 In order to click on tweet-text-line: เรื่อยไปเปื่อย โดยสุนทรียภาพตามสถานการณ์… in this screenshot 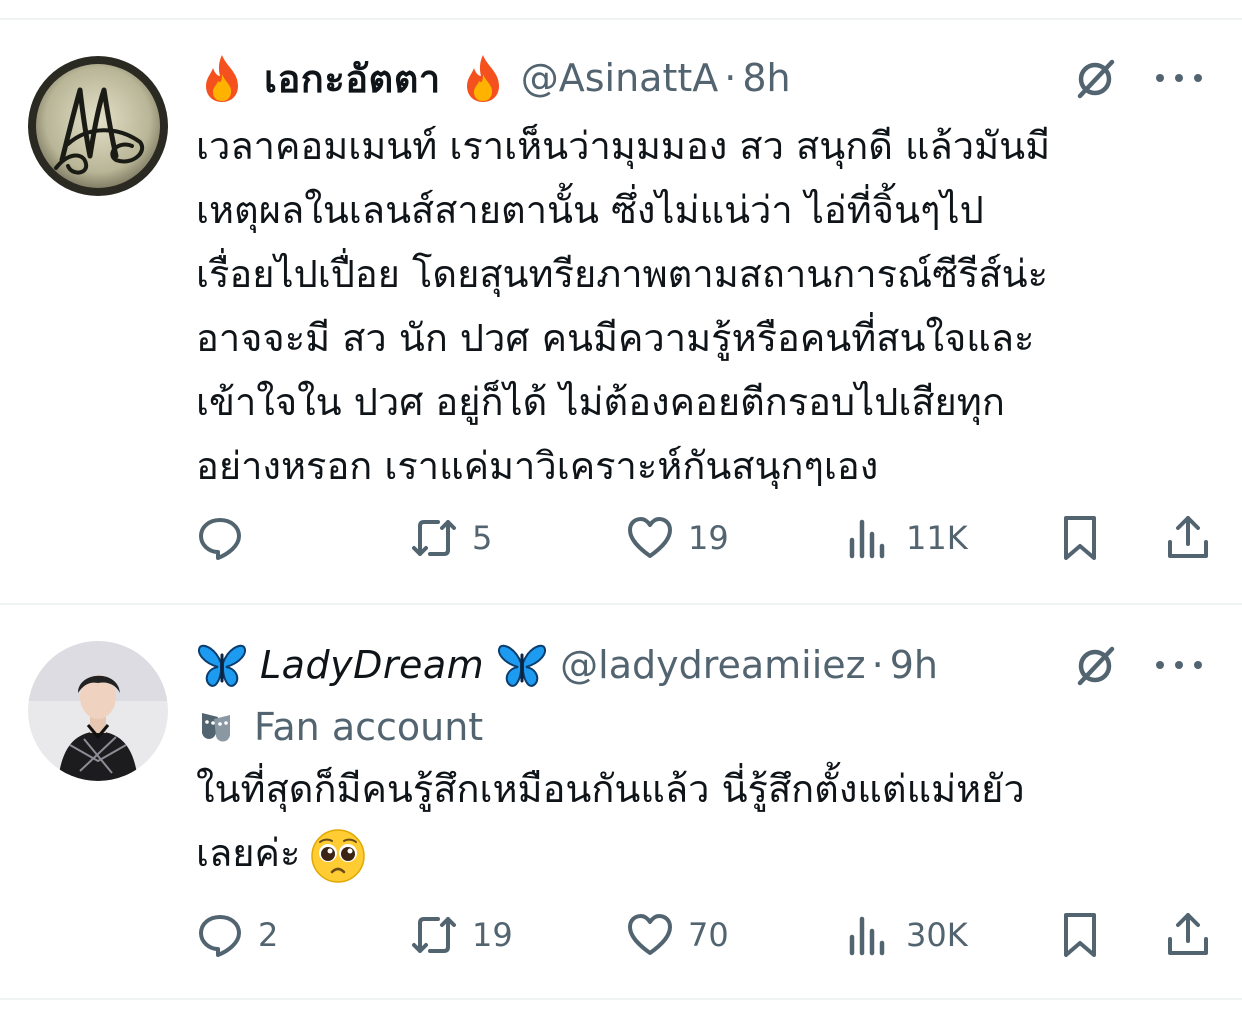, I will do `click(622, 274)`.